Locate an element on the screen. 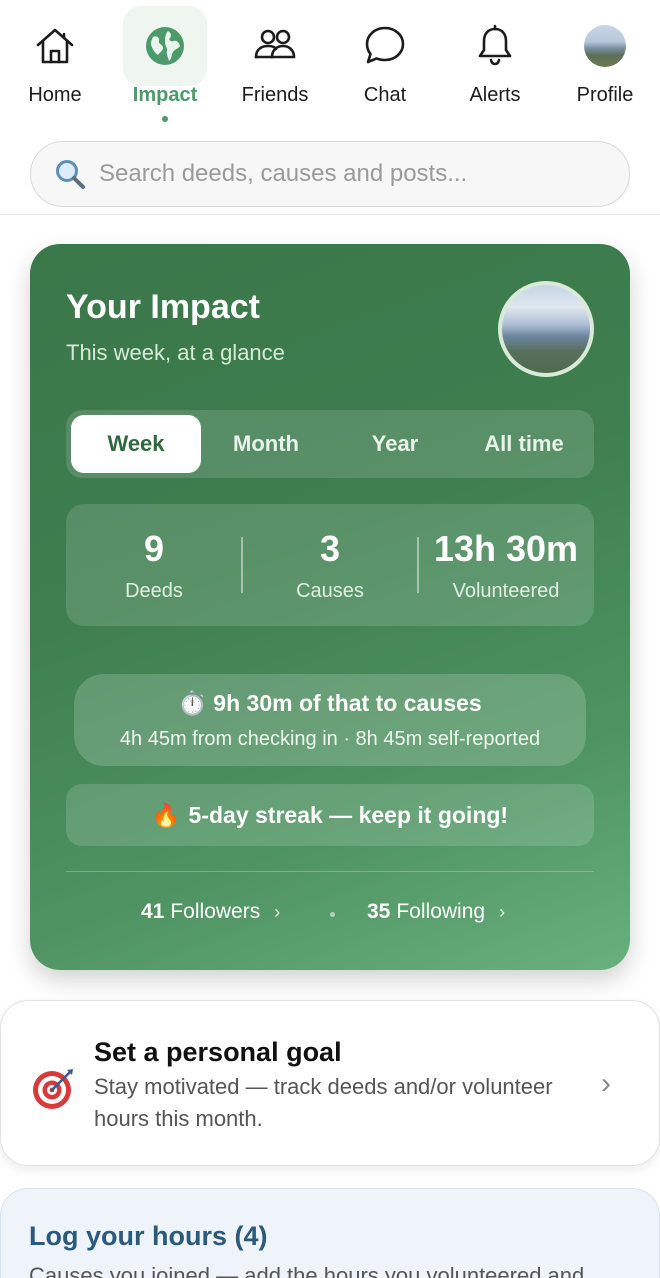 The height and width of the screenshot is (1278, 660). top-navigation: Home Impact Friends Chat Alerts Profile is located at coordinates (330, 65).